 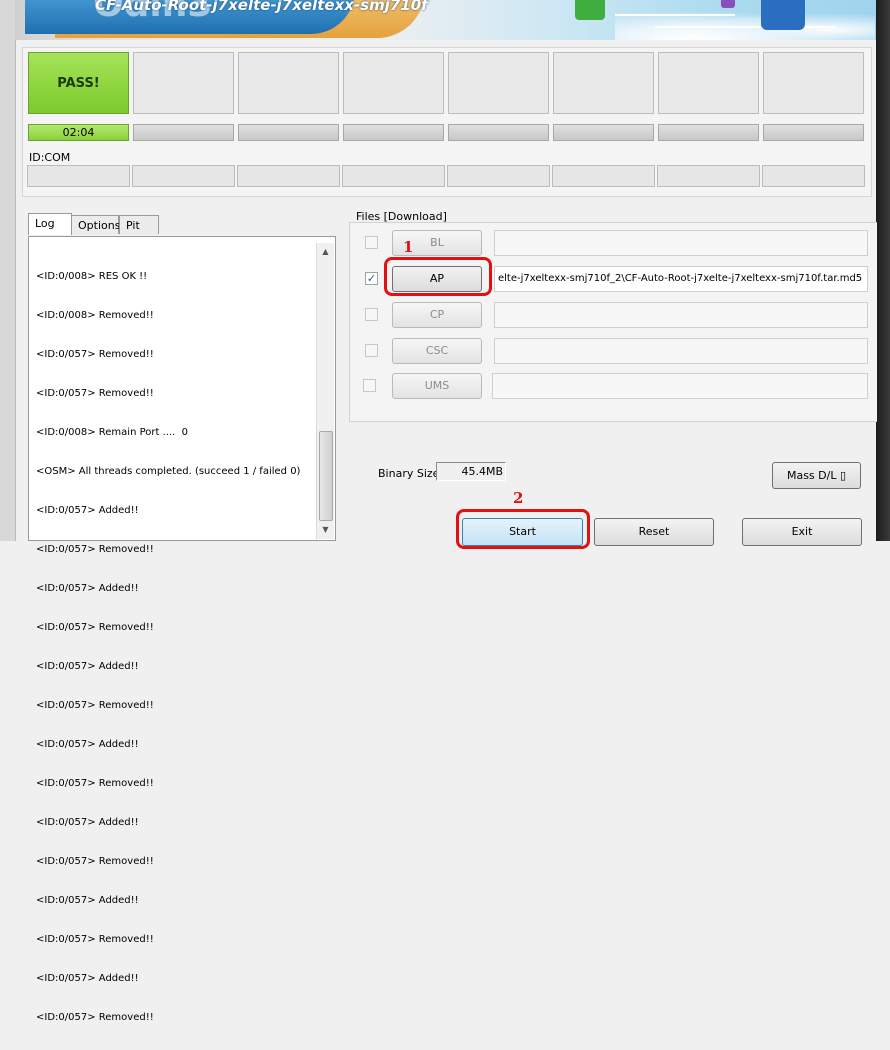 I want to click on log-line: <ID:0/008> RES OK !!, so click(x=92, y=276).